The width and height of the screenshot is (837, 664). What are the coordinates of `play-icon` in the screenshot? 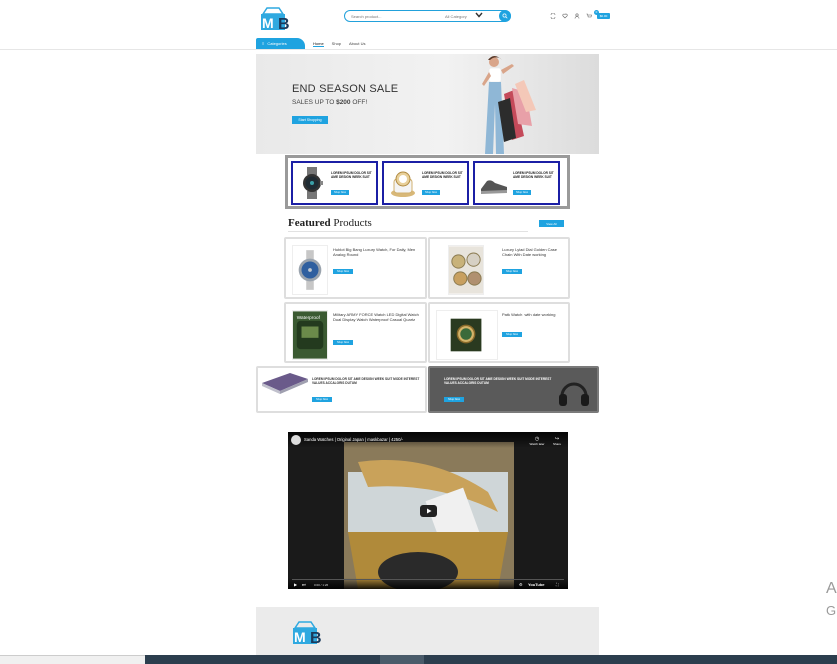 It's located at (428, 511).